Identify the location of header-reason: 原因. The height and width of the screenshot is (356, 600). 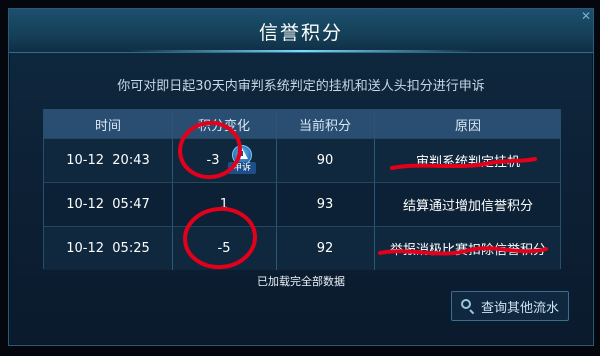
(467, 126).